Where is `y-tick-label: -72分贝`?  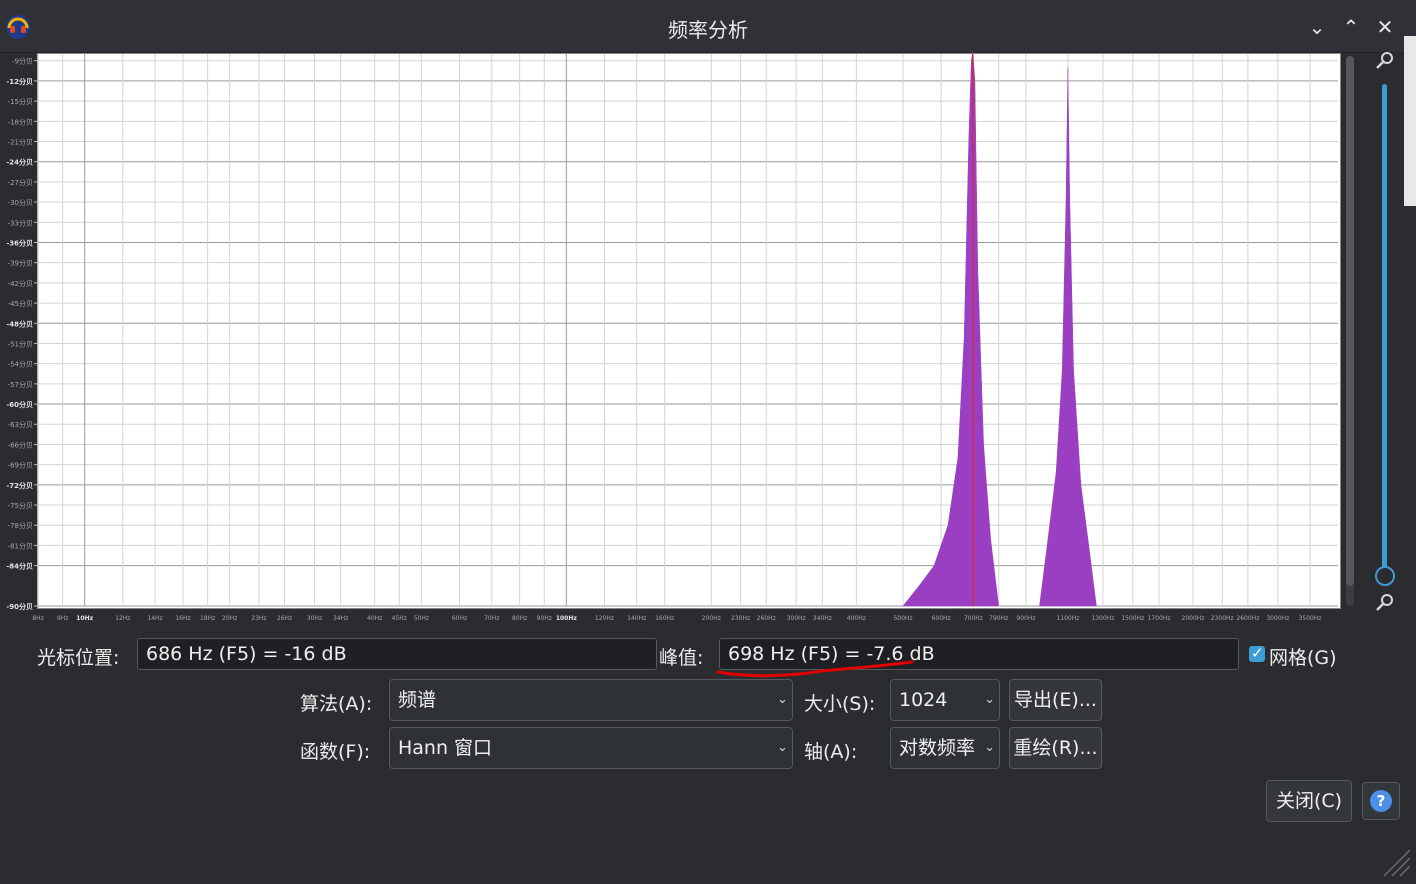 y-tick-label: -72分贝 is located at coordinates (19, 485).